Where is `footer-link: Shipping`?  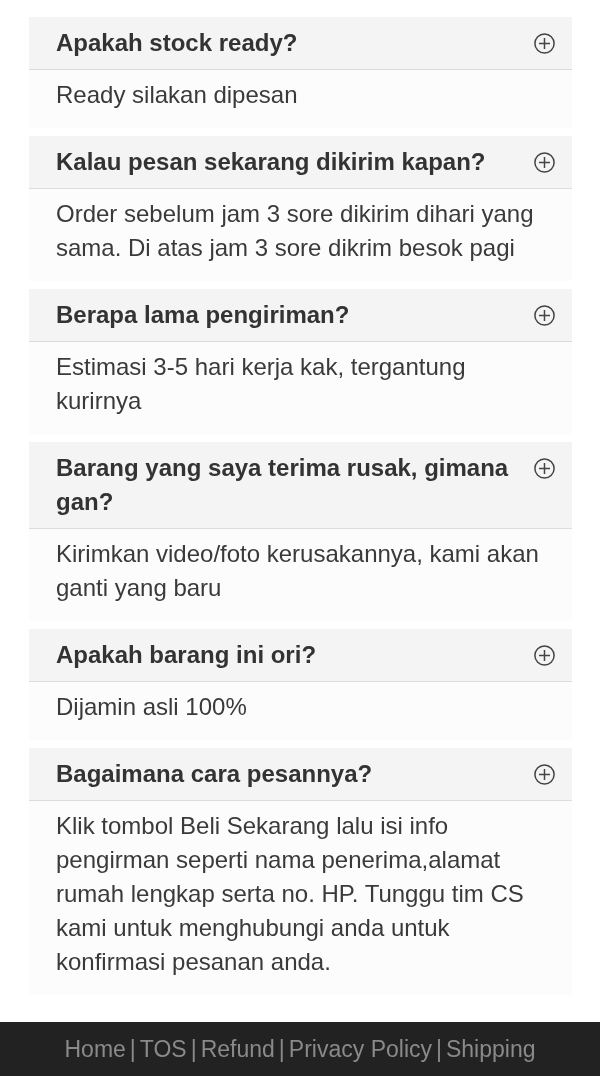
footer-link: Shipping is located at coordinates (491, 1049).